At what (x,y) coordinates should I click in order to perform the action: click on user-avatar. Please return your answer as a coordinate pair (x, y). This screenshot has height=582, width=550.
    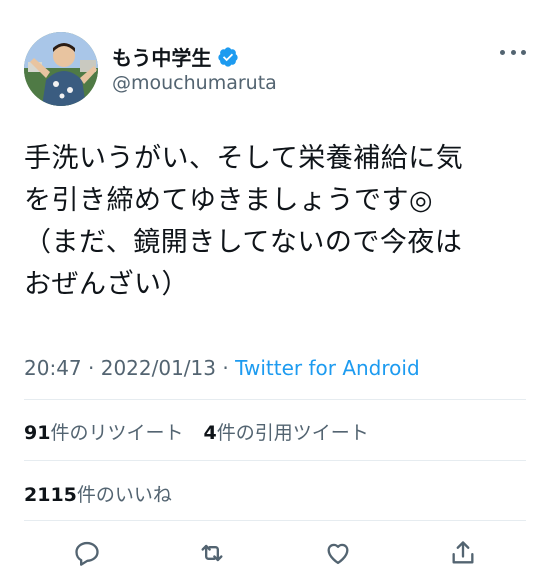
    Looking at the image, I should click on (61, 69).